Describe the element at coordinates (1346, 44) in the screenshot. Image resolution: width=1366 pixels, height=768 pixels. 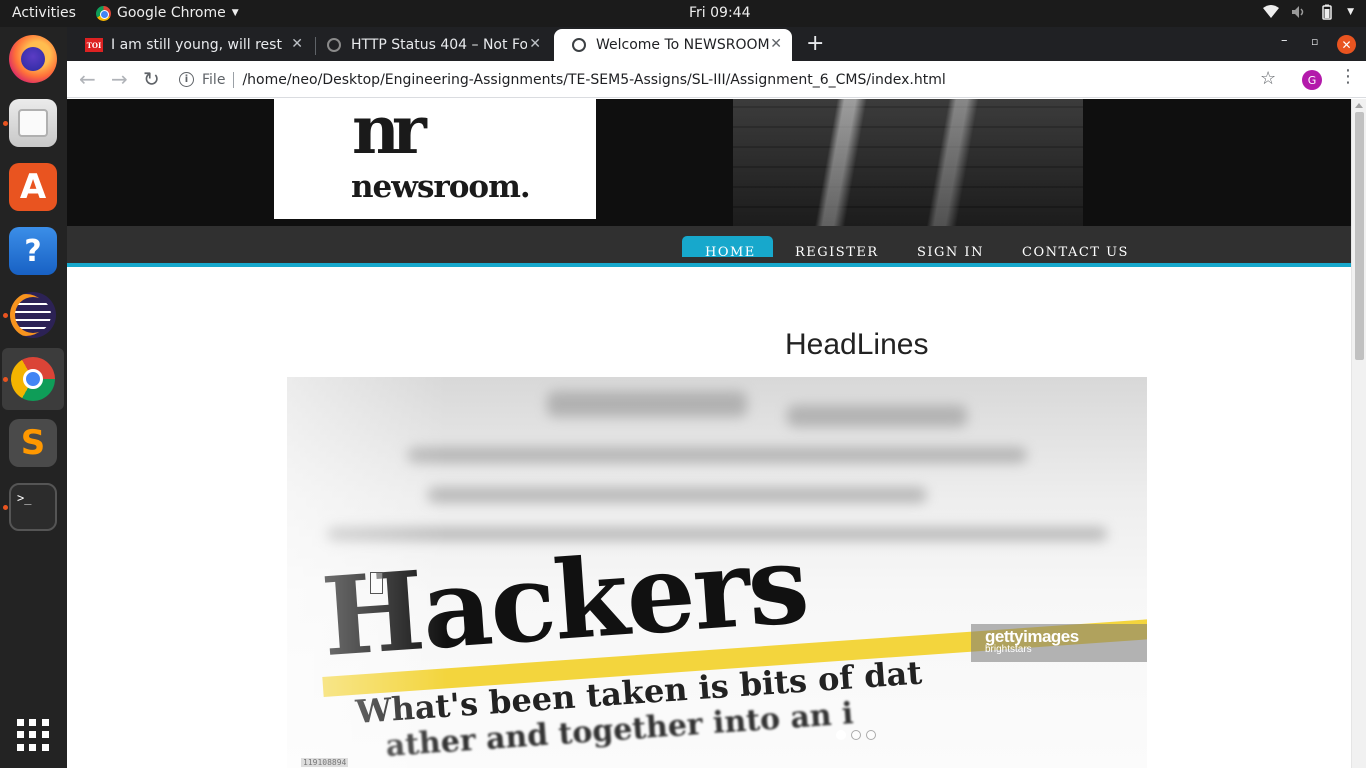
I see `close-window-button: ✕` at that location.